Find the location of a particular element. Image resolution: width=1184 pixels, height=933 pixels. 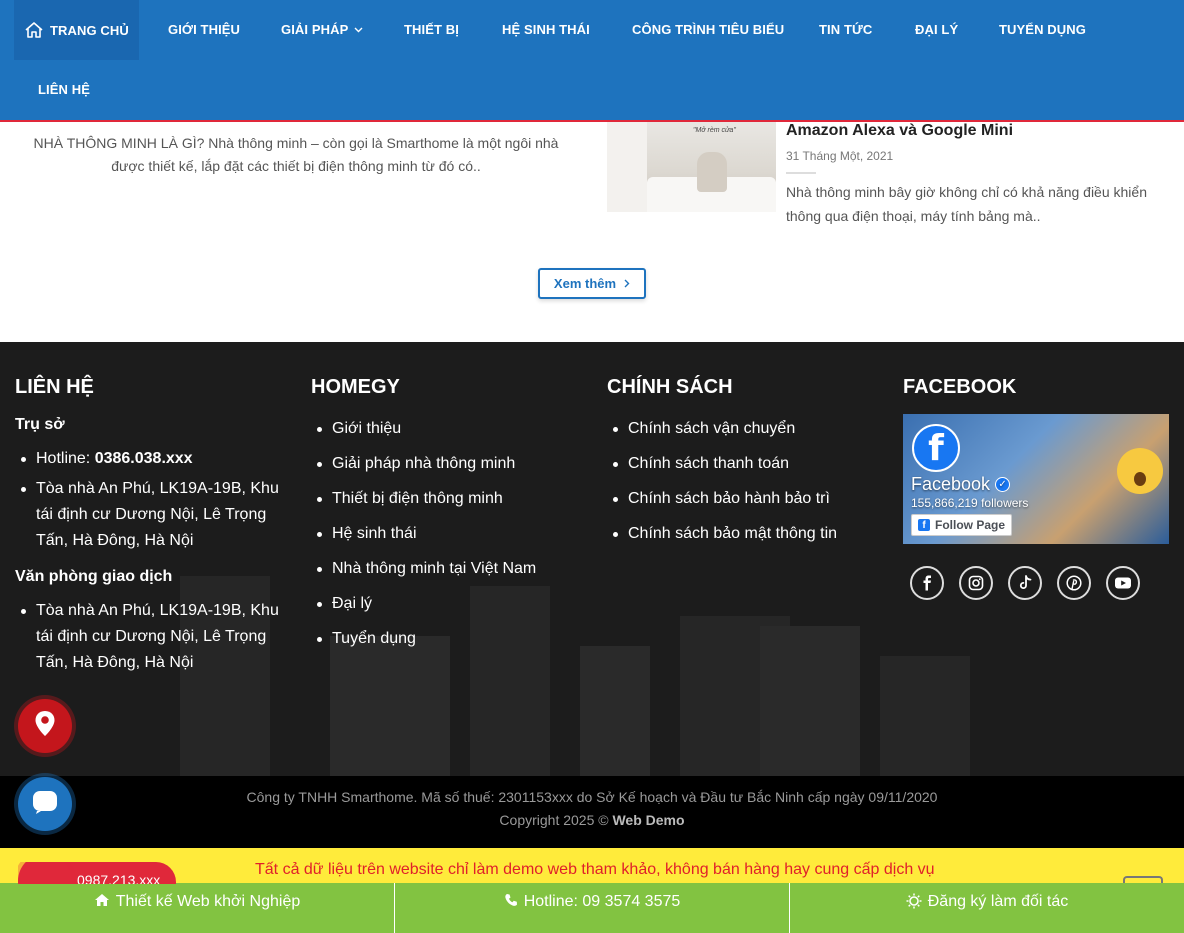

view-more-button: Xem thêm is located at coordinates (592, 283).